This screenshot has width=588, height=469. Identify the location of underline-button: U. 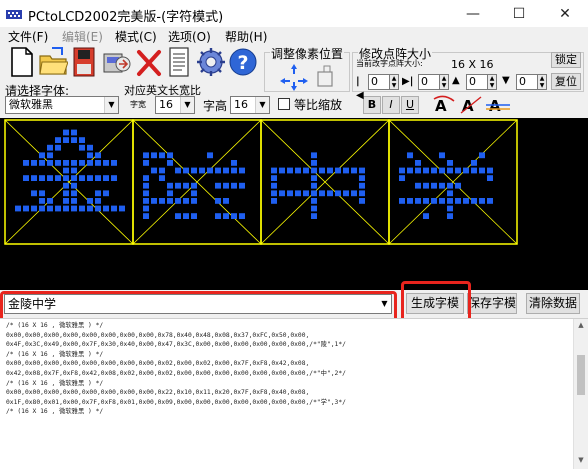
(410, 105).